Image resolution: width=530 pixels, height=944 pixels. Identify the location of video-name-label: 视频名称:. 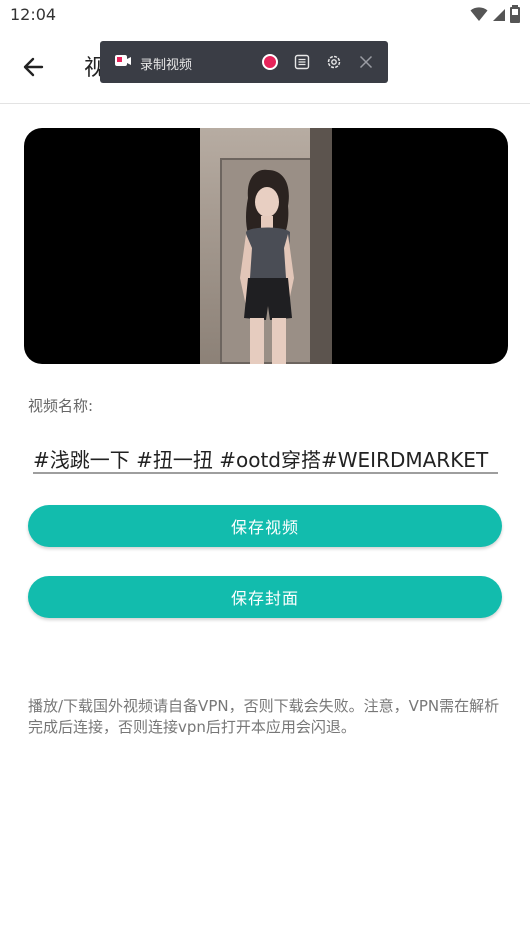
(61, 406).